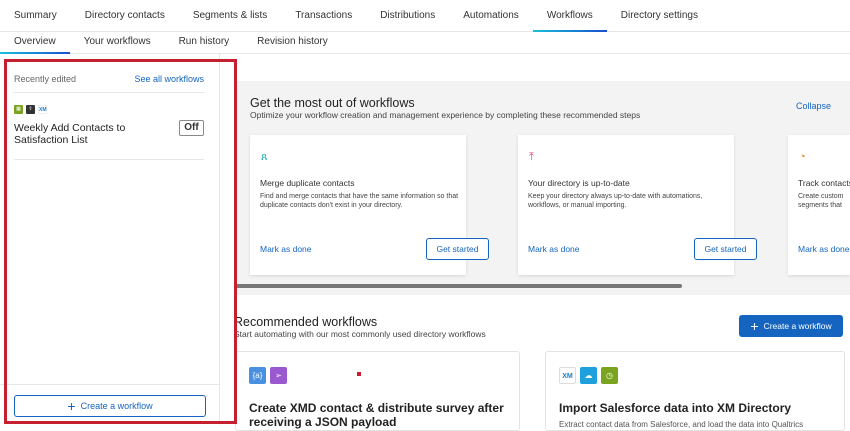 This screenshot has width=850, height=431. What do you see at coordinates (230, 16) in the screenshot?
I see `tab-segments-lists: Segments & lists` at bounding box center [230, 16].